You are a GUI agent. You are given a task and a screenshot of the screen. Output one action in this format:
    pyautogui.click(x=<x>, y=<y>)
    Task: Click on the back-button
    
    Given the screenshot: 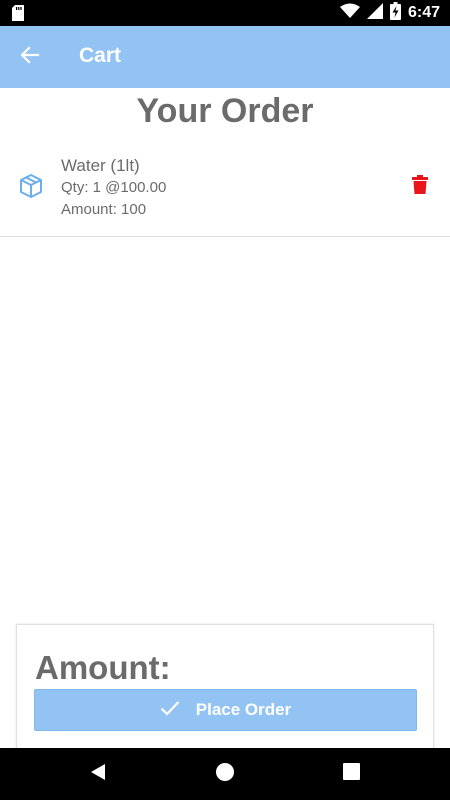 What is the action you would take?
    pyautogui.click(x=30, y=57)
    